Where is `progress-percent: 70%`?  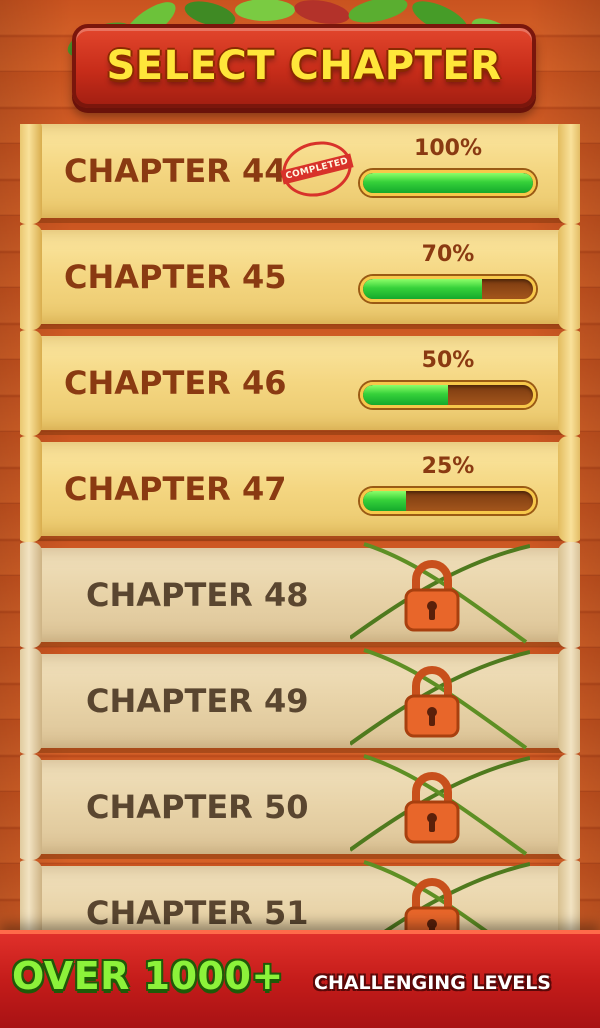
progress-percent: 70% is located at coordinates (448, 254).